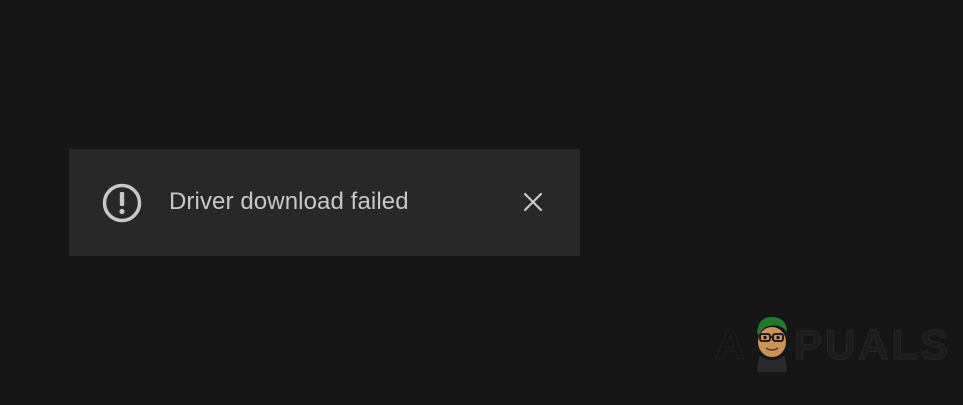 This screenshot has height=405, width=963. What do you see at coordinates (122, 203) in the screenshot?
I see `exclamation-circle-icon` at bounding box center [122, 203].